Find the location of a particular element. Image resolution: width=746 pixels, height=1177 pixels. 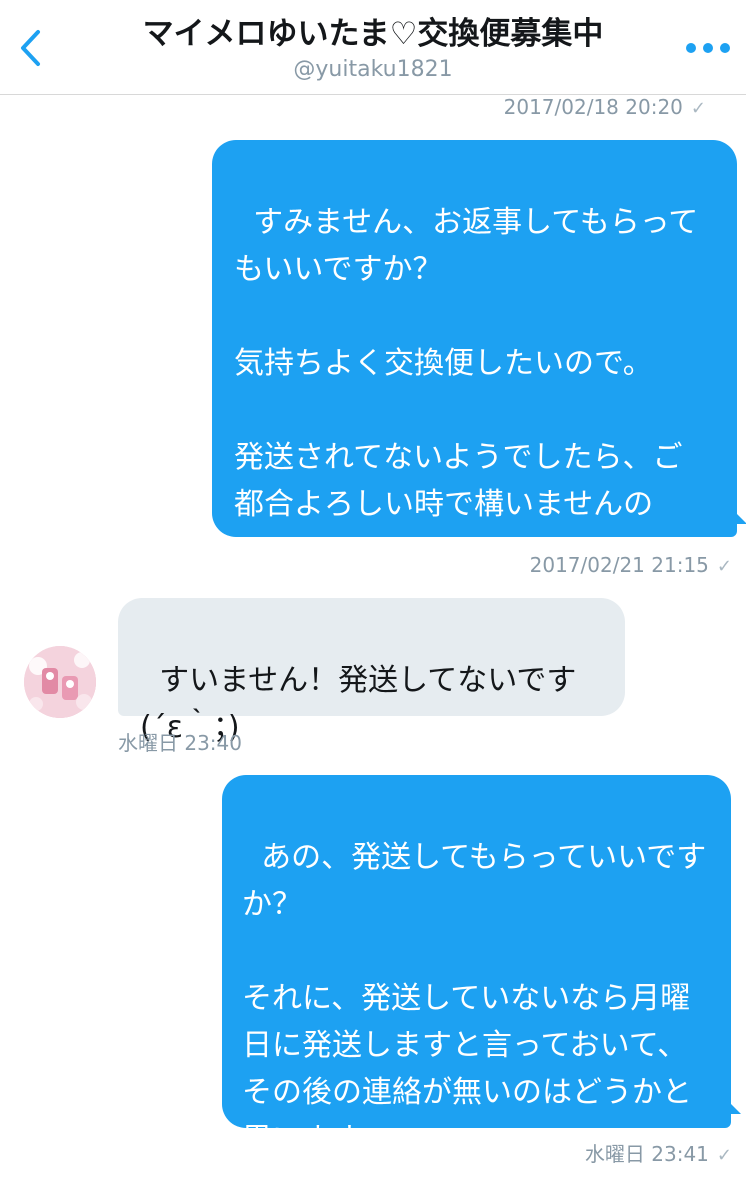

message-timestamp: 水曜日 23:40 is located at coordinates (180, 743).